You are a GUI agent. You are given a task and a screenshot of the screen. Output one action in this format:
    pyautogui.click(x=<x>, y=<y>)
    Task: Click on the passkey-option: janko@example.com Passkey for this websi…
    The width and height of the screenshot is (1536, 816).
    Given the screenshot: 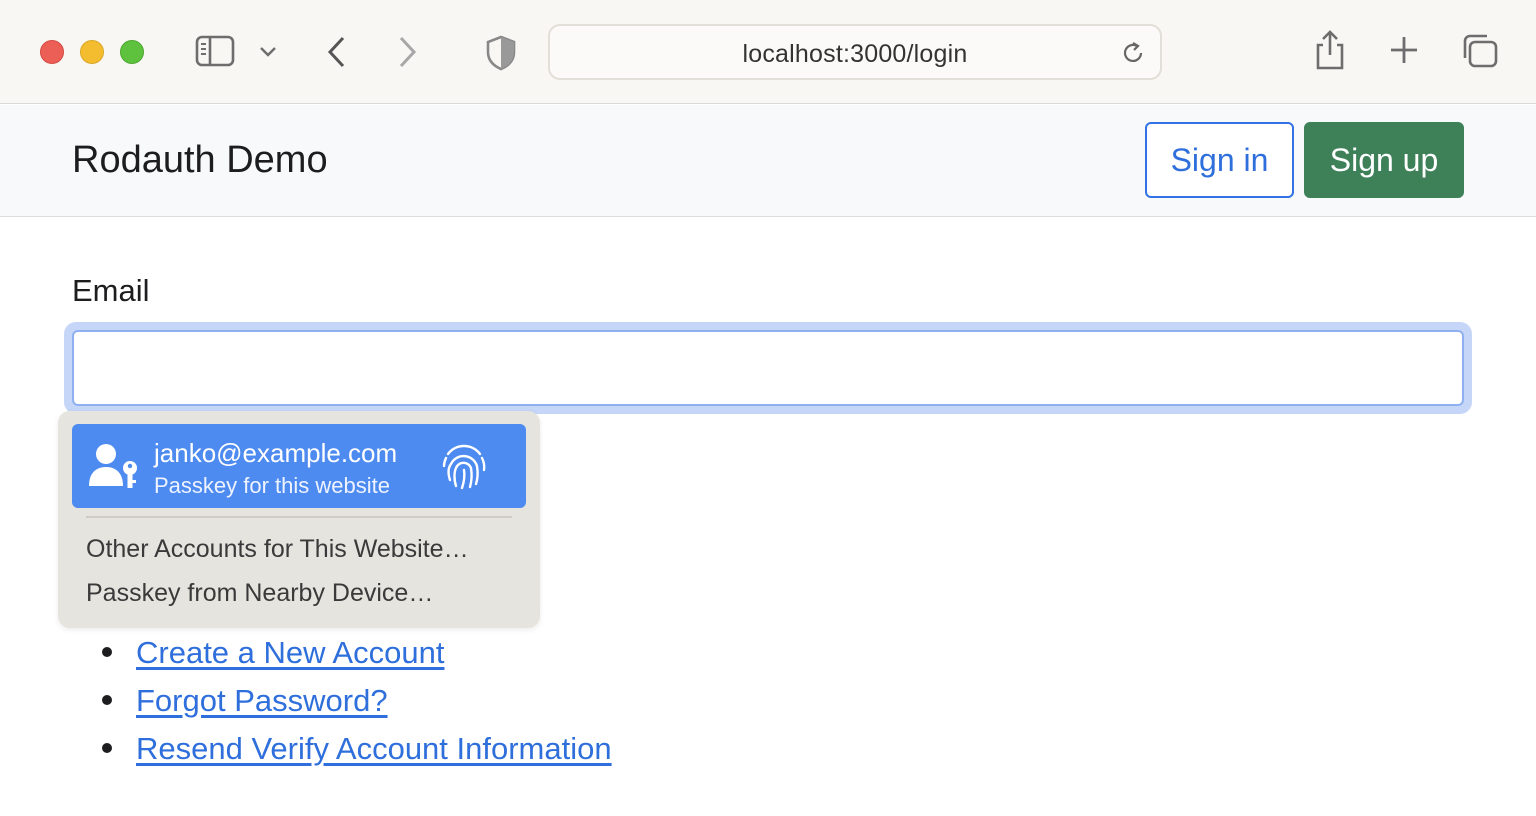 What is the action you would take?
    pyautogui.click(x=299, y=466)
    